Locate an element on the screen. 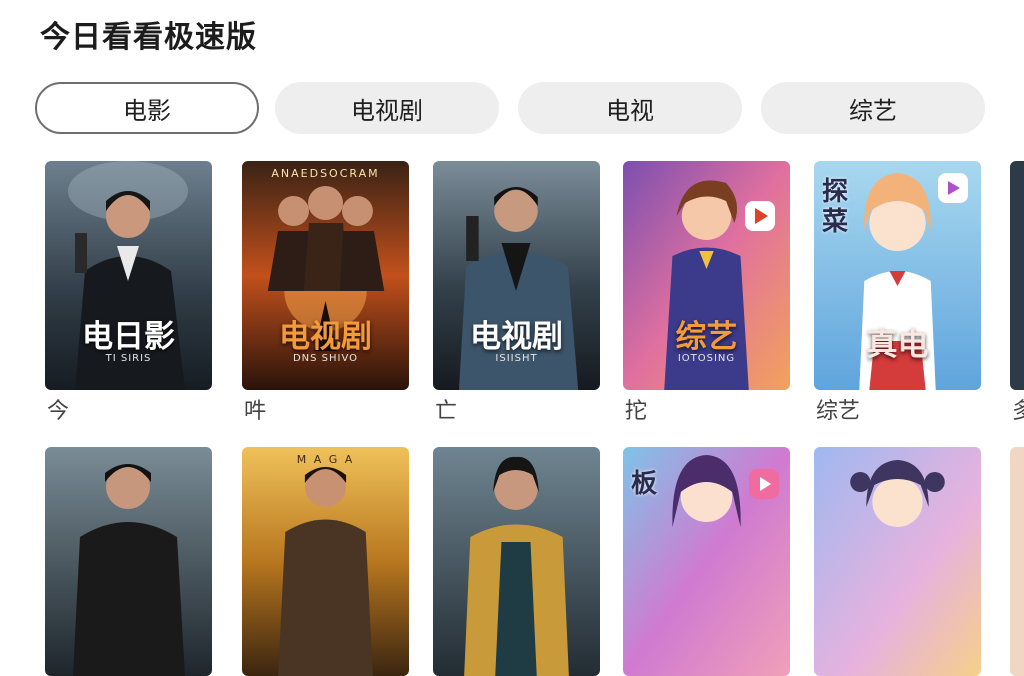 The image size is (1024, 676). poster-corner-text: 板 is located at coordinates (644, 484).